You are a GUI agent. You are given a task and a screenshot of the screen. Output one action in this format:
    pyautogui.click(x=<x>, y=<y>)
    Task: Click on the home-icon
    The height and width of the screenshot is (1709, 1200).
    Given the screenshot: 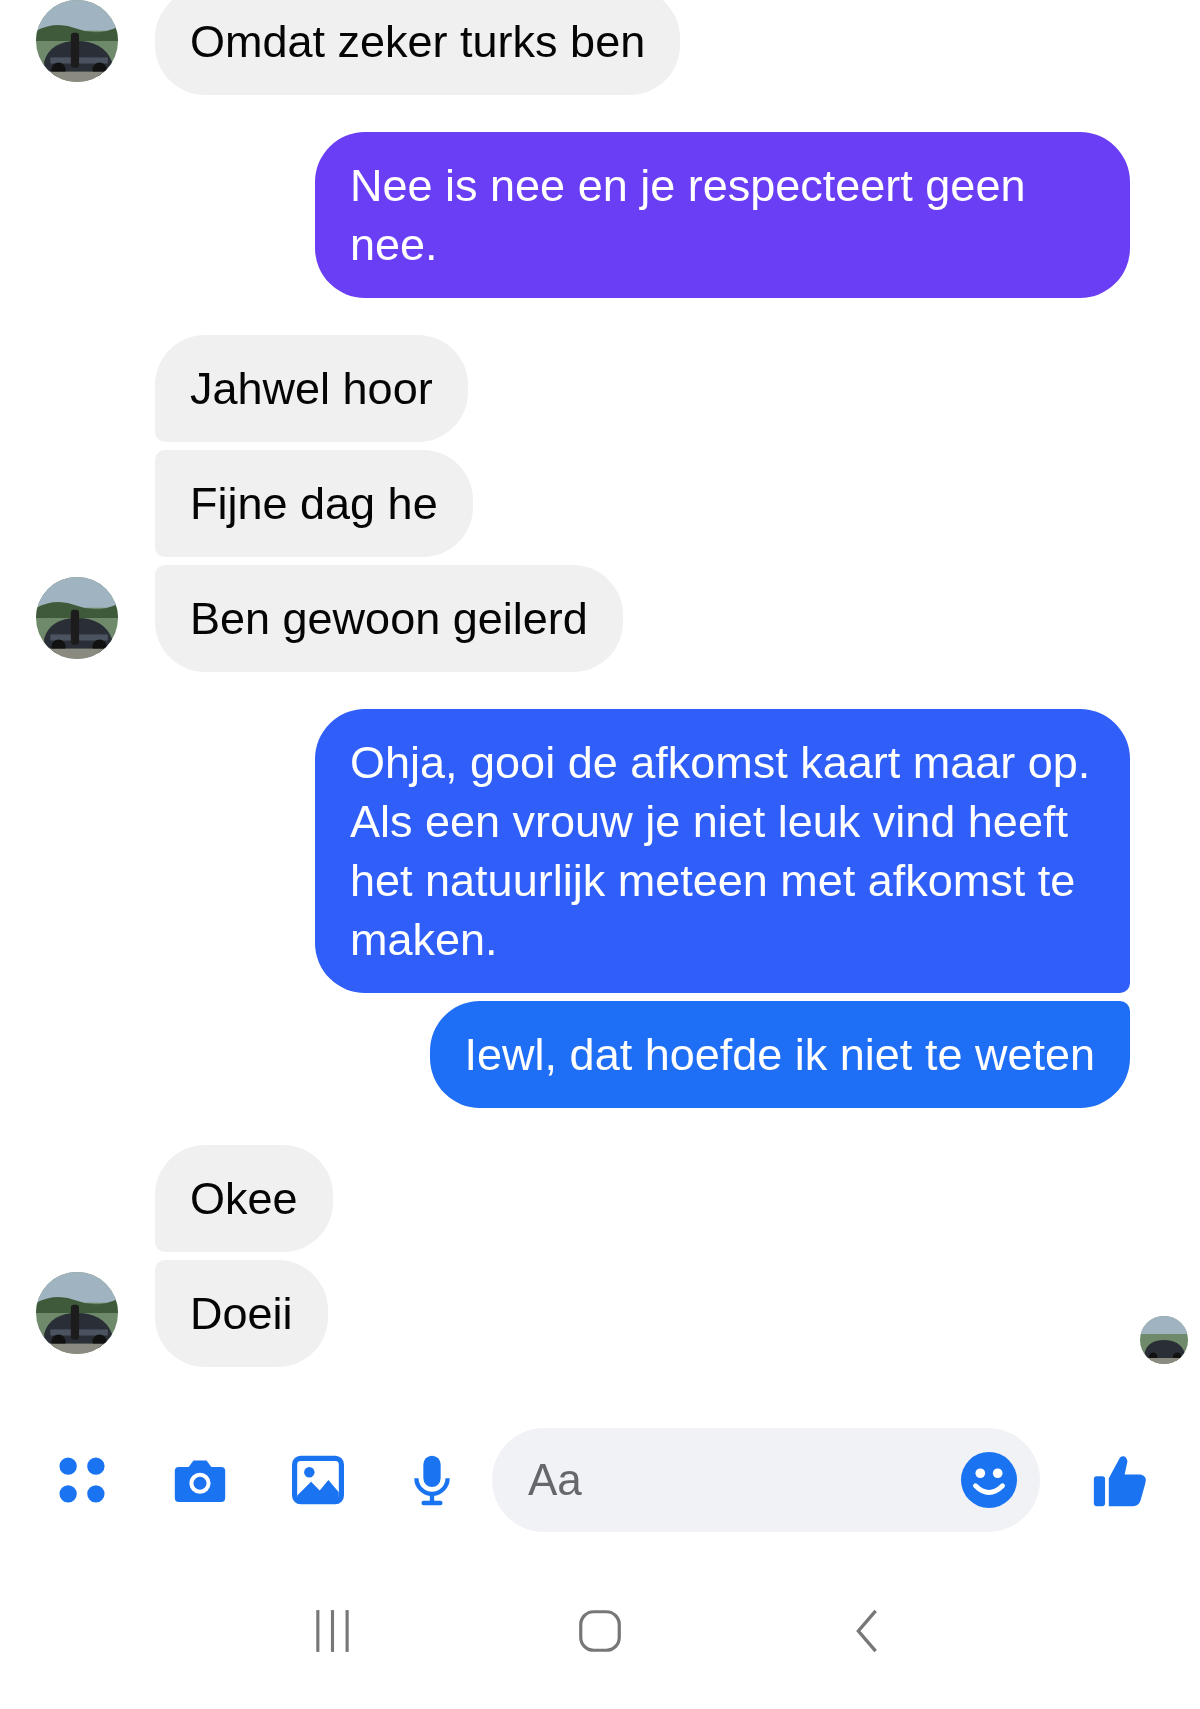 What is the action you would take?
    pyautogui.click(x=600, y=1631)
    